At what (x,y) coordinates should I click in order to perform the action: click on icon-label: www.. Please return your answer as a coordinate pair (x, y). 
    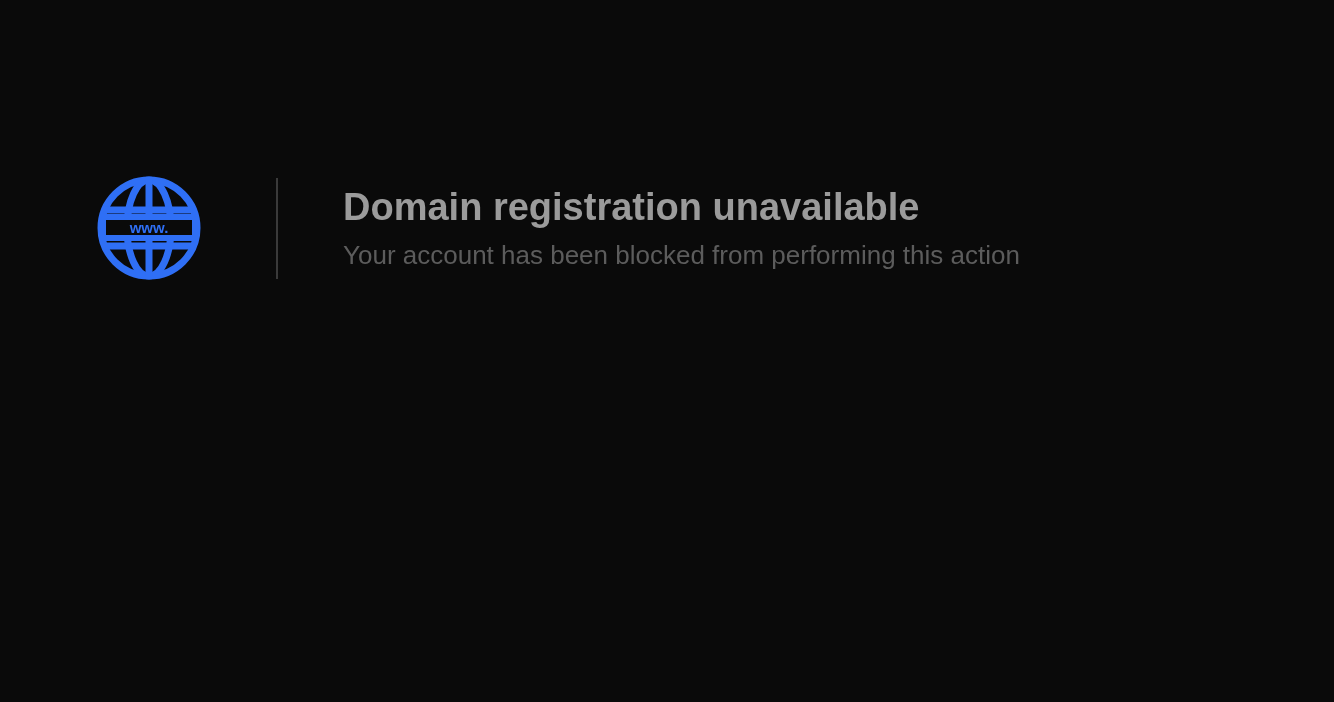
    Looking at the image, I should click on (149, 228).